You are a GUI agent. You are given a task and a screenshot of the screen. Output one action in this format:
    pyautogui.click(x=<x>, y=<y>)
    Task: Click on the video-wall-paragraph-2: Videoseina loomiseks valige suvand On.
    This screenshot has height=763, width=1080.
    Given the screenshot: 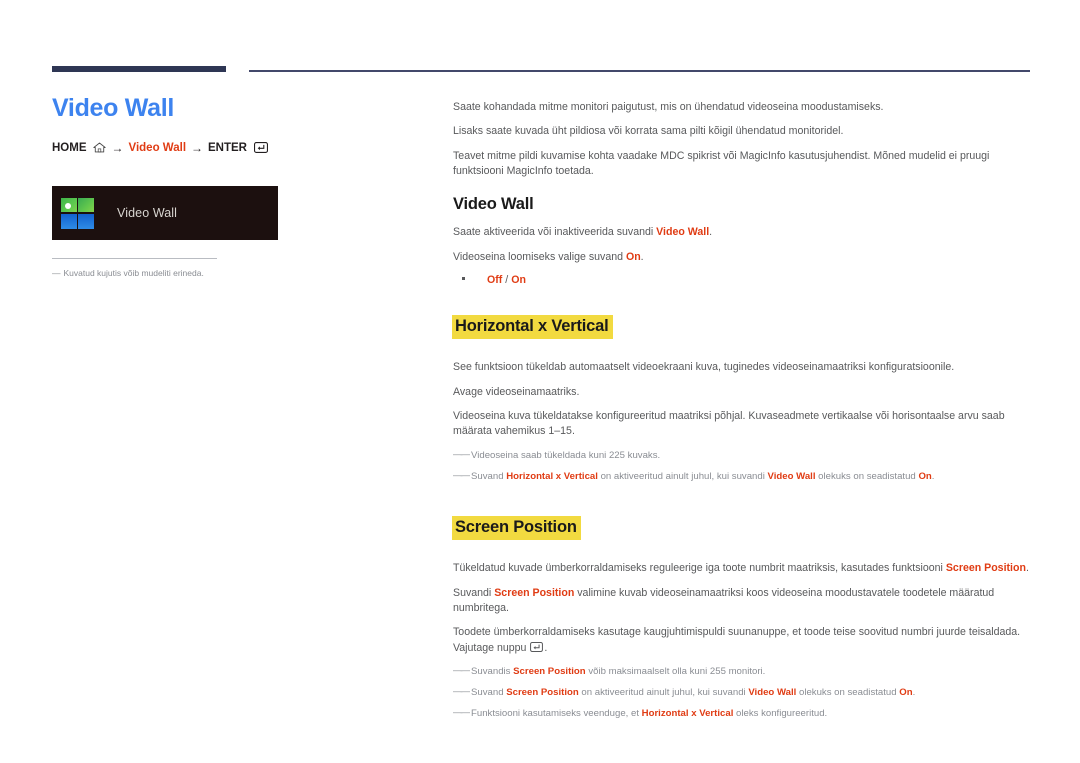 What is the action you would take?
    pyautogui.click(x=742, y=257)
    